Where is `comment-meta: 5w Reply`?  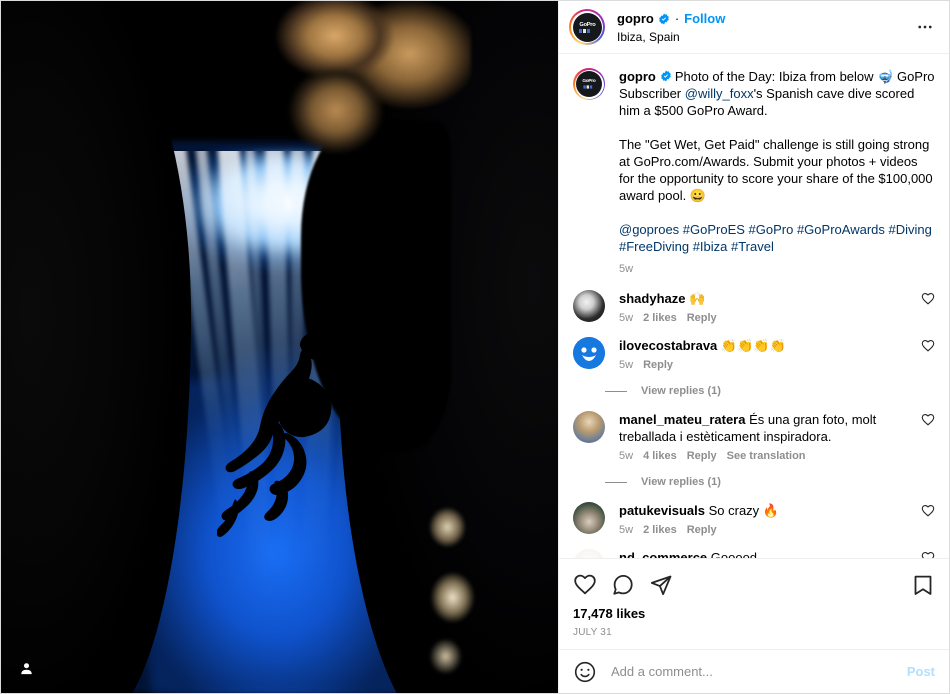
comment-meta: 5w Reply is located at coordinates (766, 365).